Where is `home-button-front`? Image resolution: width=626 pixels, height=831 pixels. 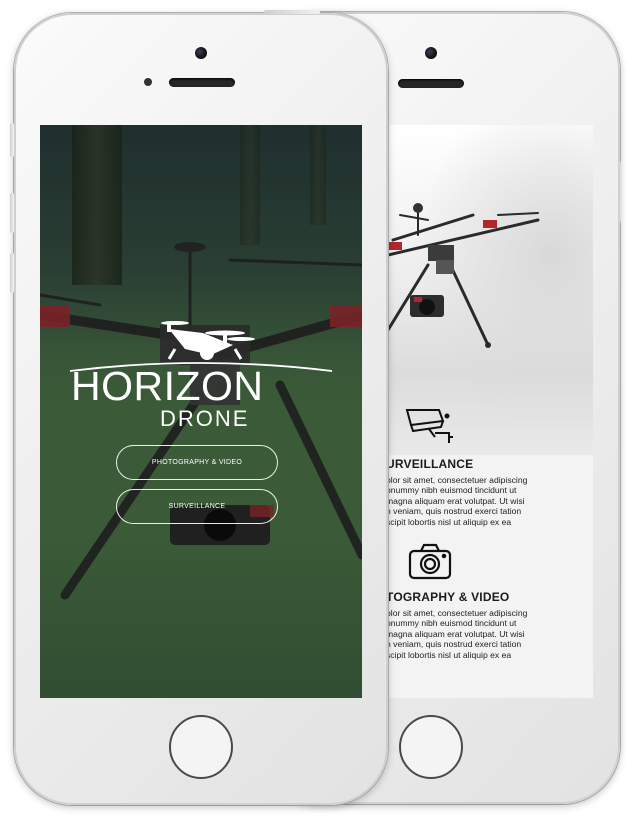 home-button-front is located at coordinates (201, 747).